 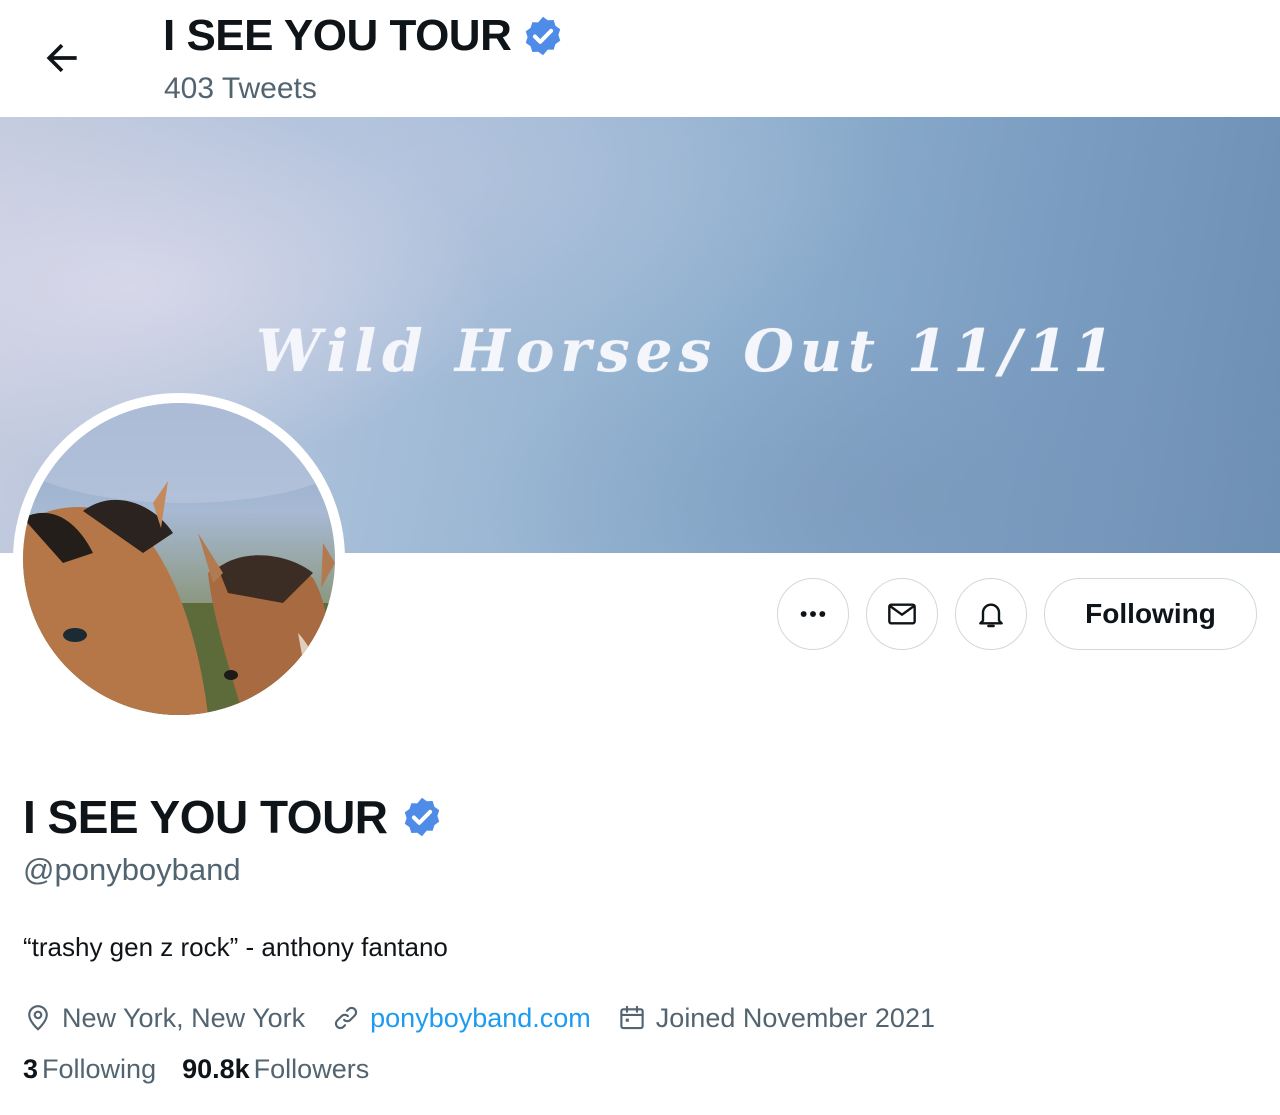 I want to click on followers-count: 90.8k, so click(x=216, y=1069).